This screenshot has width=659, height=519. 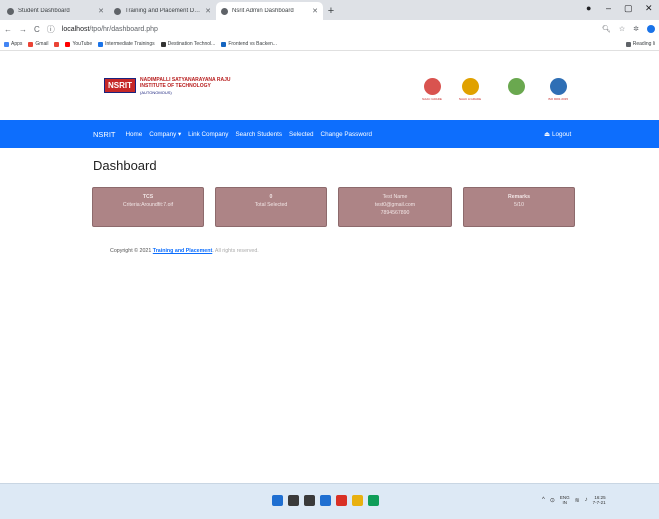 What do you see at coordinates (123, 29) in the screenshot?
I see `url-path: /tpo/hr/dashboard.php` at bounding box center [123, 29].